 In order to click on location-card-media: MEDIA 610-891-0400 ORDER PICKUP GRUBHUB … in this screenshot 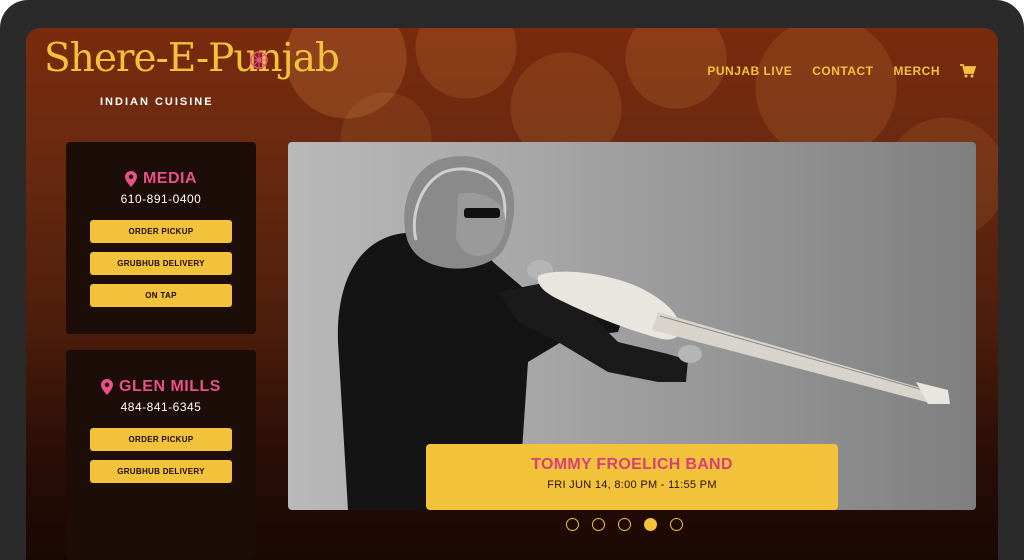, I will do `click(161, 238)`.